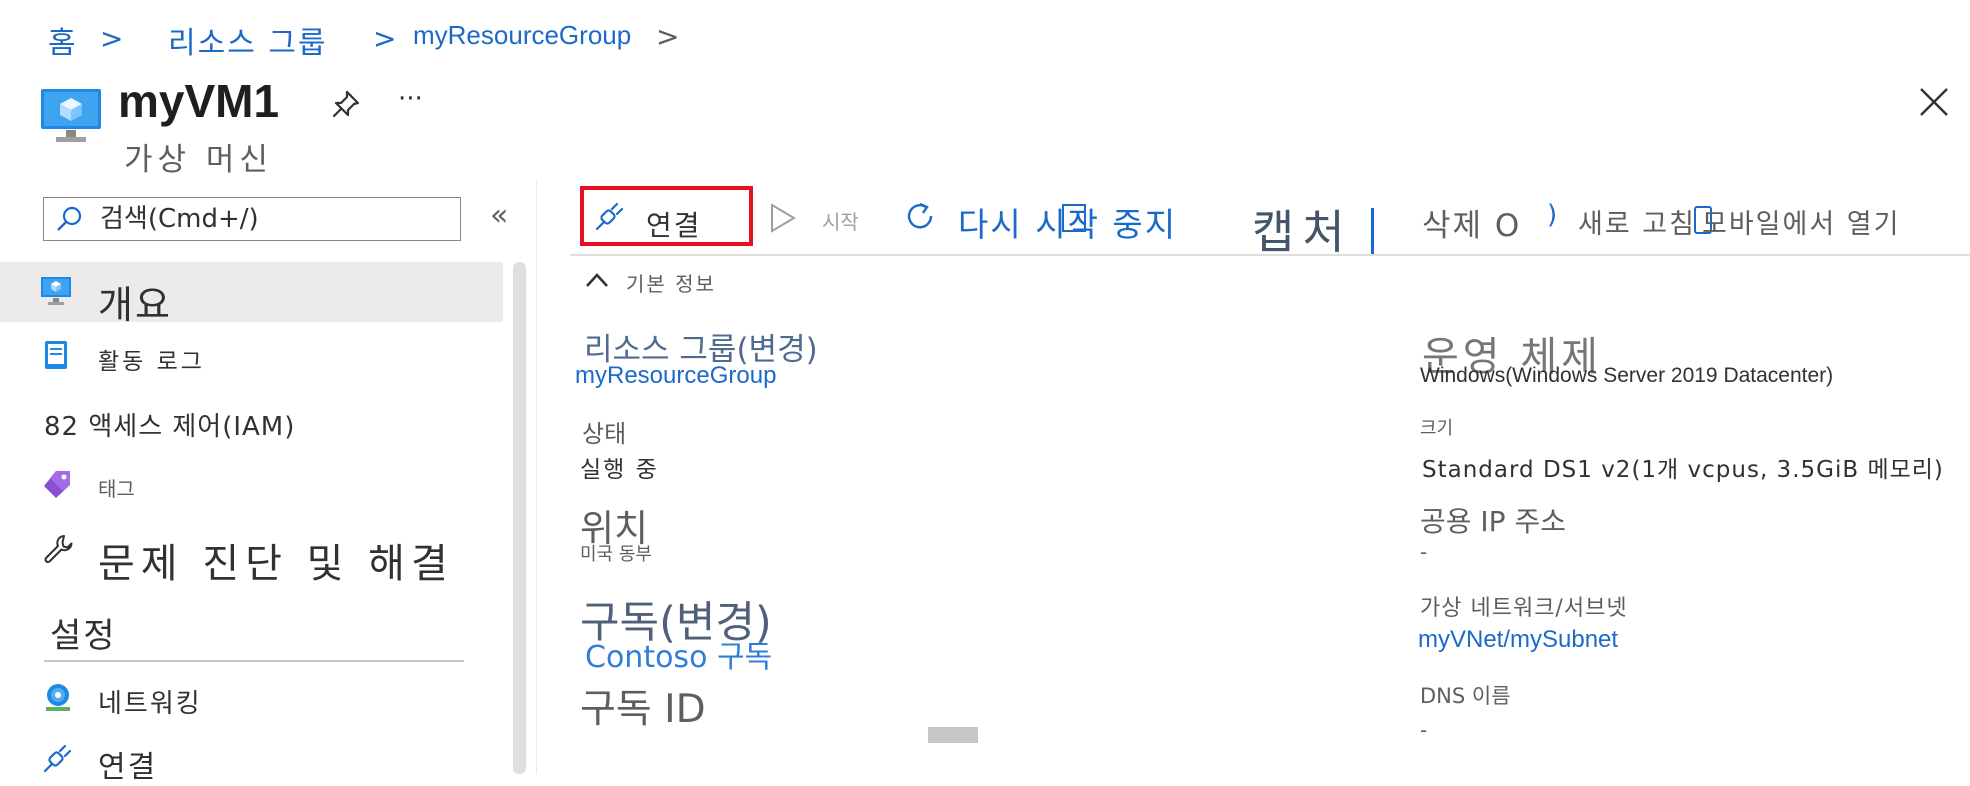  Describe the element at coordinates (199, 101) in the screenshot. I see `page-title: myVM1` at that location.